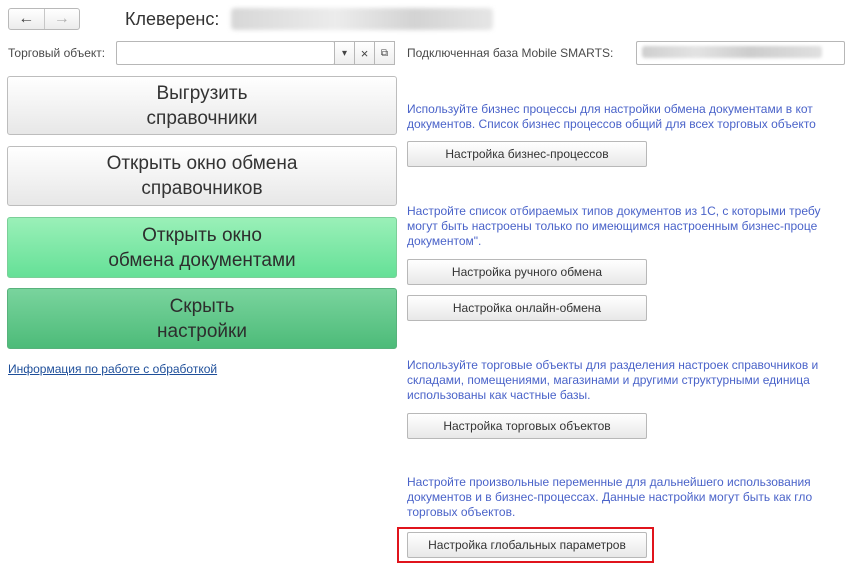 This screenshot has width=845, height=568. What do you see at coordinates (225, 53) in the screenshot?
I see `trade-object-input` at bounding box center [225, 53].